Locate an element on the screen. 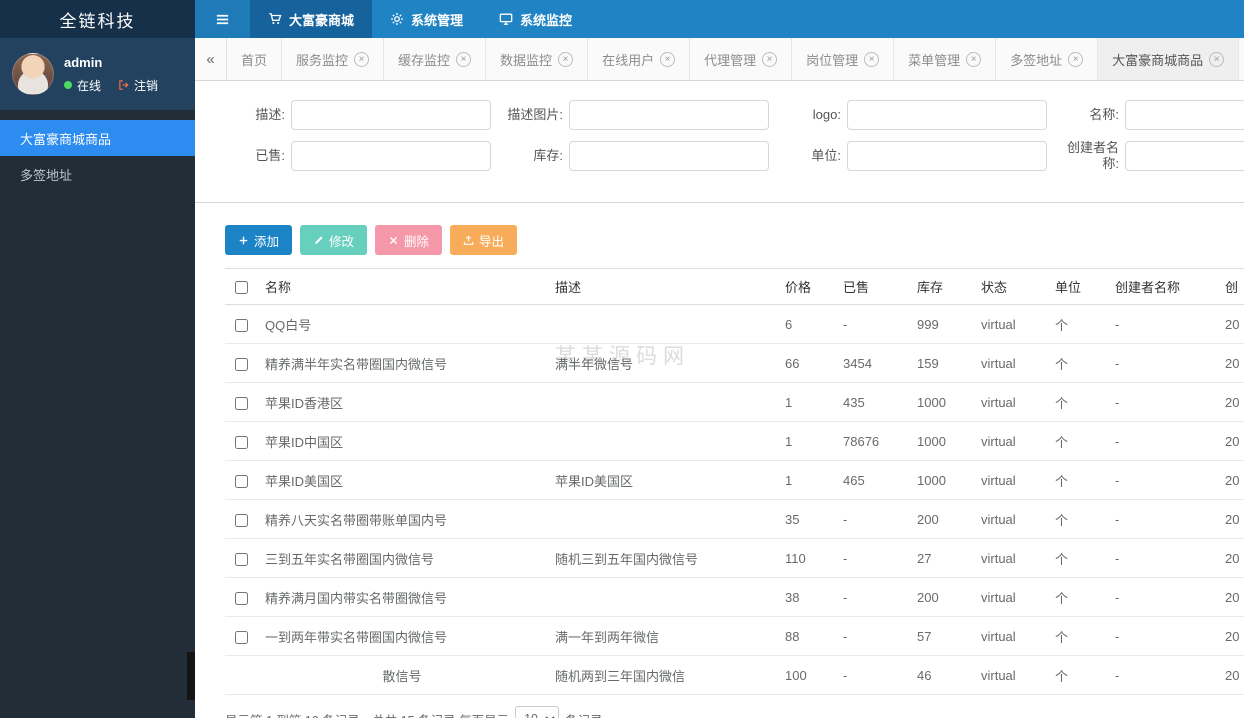 Image resolution: width=1244 pixels, height=718 pixels. tab-label: 在线用户 is located at coordinates (628, 60).